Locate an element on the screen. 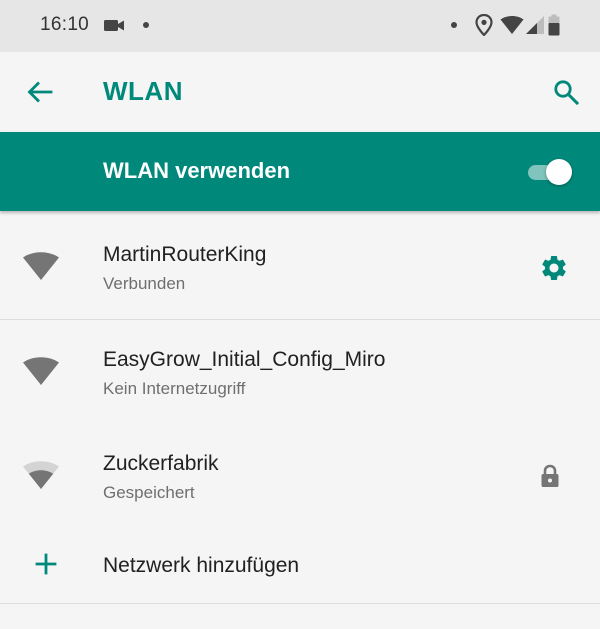 The width and height of the screenshot is (600, 629). toggle-thumb is located at coordinates (559, 172).